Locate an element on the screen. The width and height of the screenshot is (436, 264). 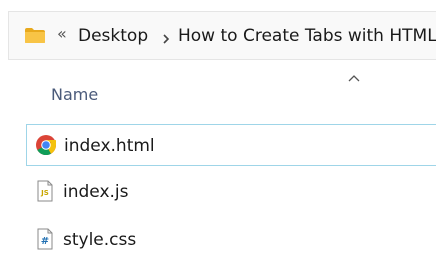
file-name: index.html is located at coordinates (109, 146).